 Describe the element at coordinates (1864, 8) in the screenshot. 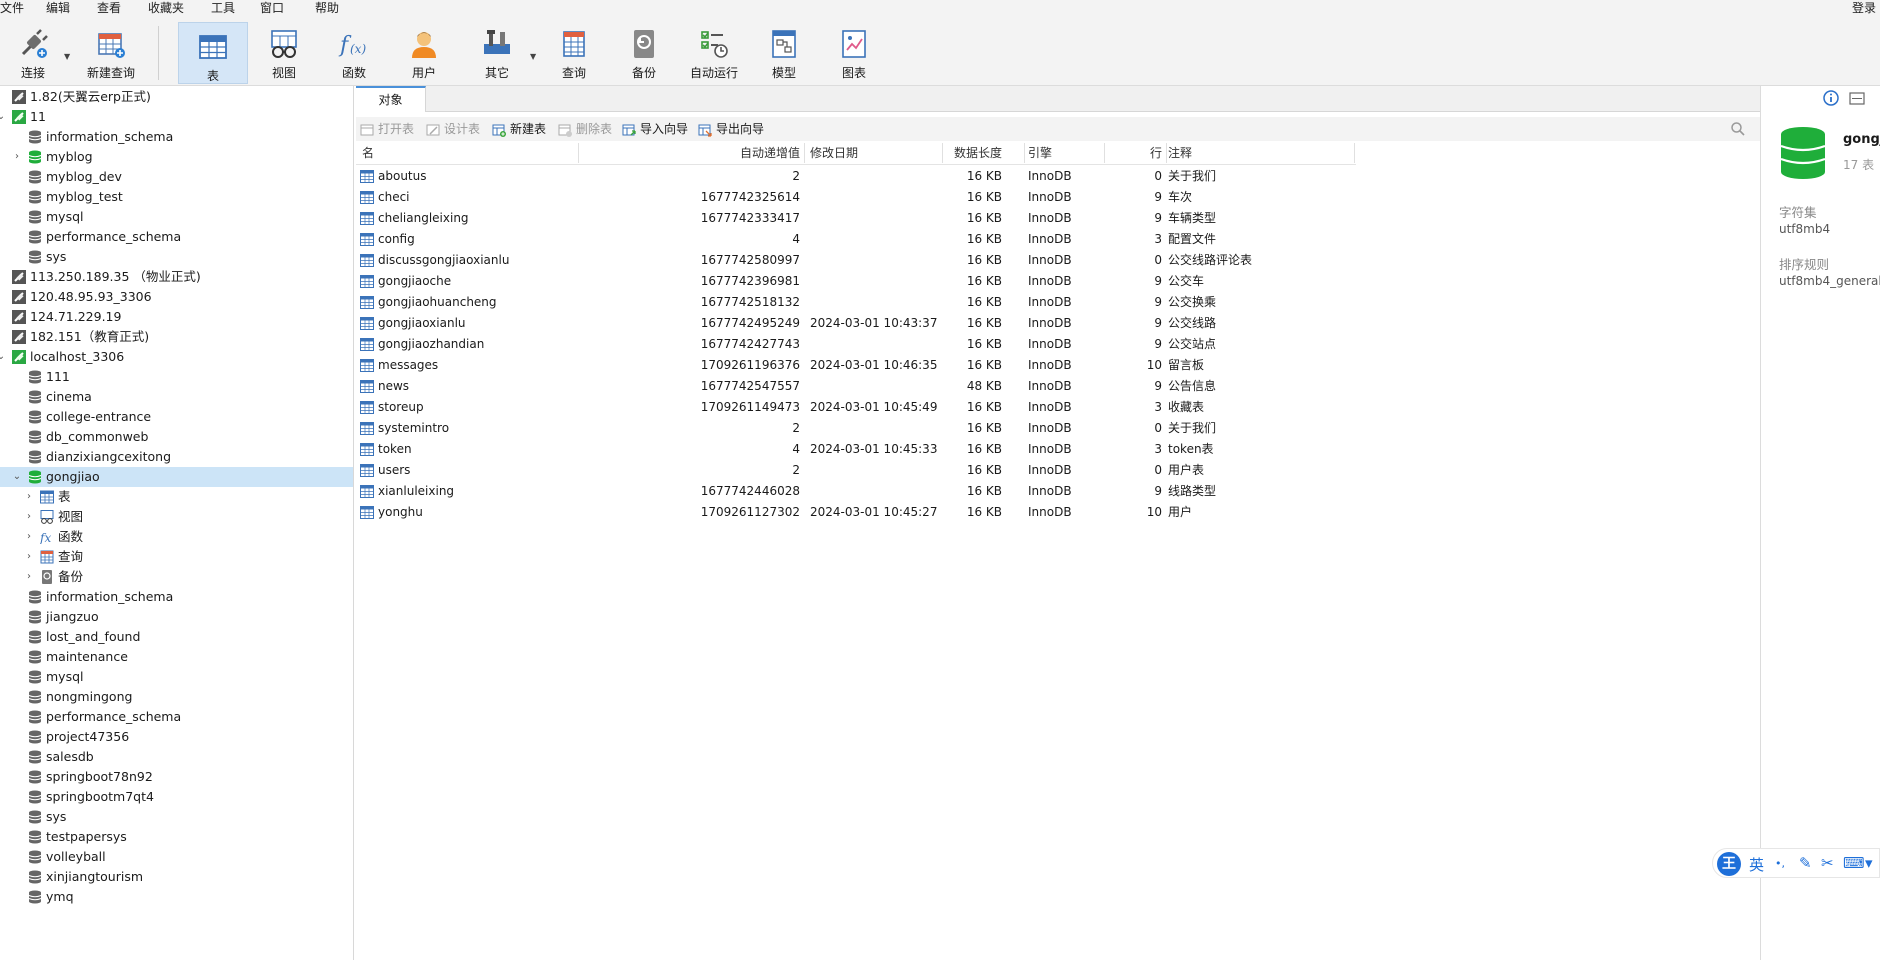

I see `login-link: 登录` at that location.